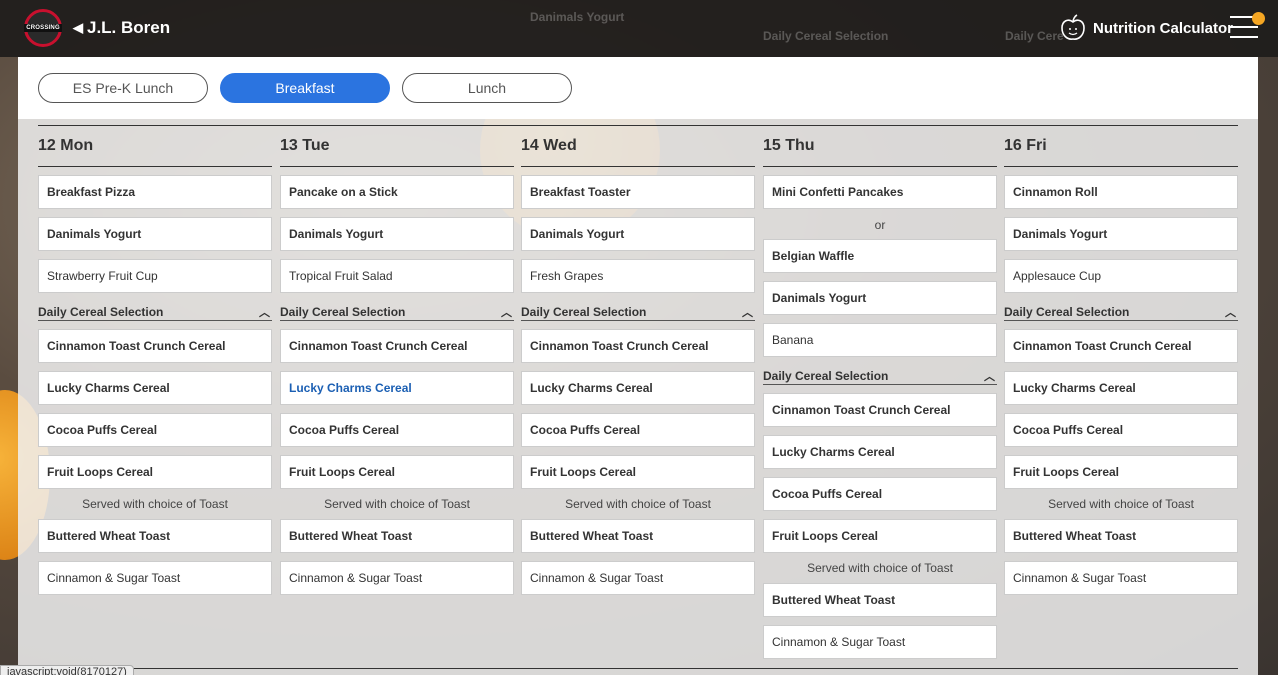 This screenshot has height=675, width=1278. Describe the element at coordinates (880, 225) in the screenshot. I see `or-separator: or` at that location.